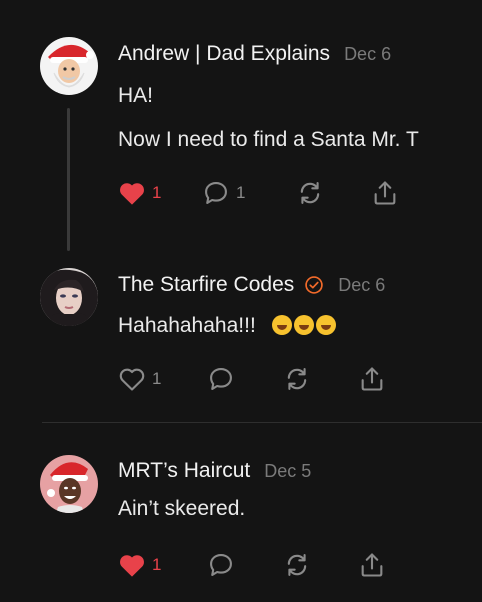 This screenshot has height=602, width=482. I want to click on post-text: Ain’t skeered., so click(182, 508).